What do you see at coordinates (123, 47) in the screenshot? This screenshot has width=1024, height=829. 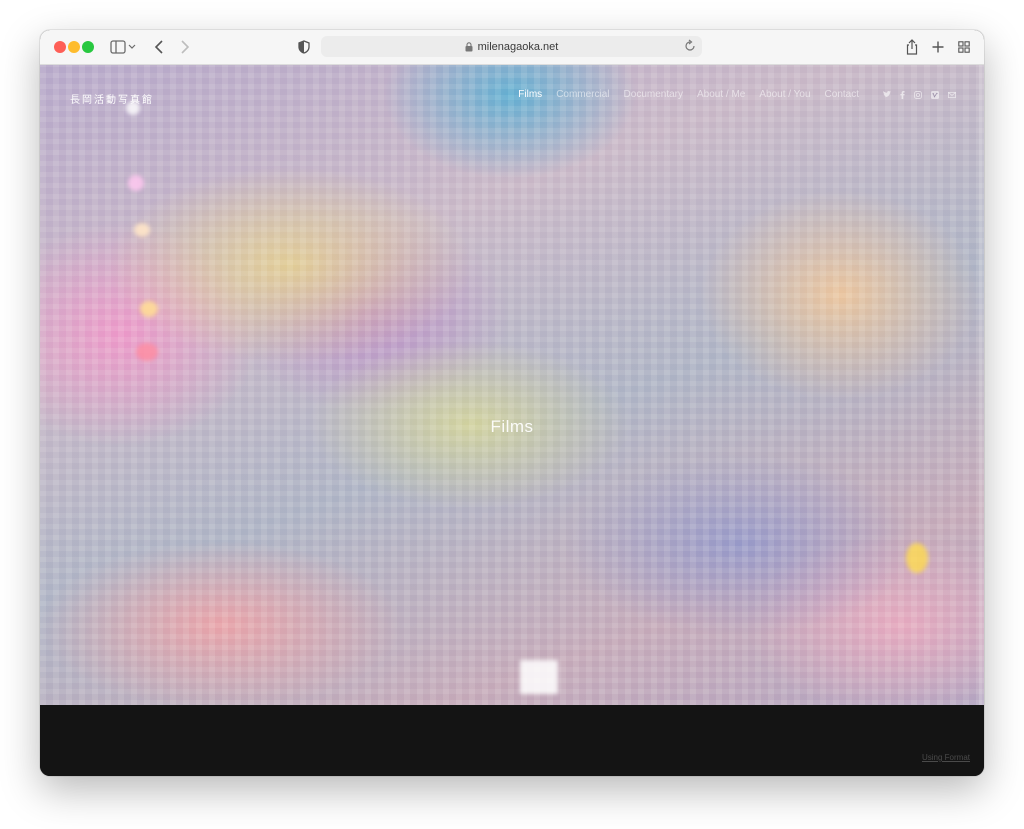 I see `sidebar-toggle-icon` at bounding box center [123, 47].